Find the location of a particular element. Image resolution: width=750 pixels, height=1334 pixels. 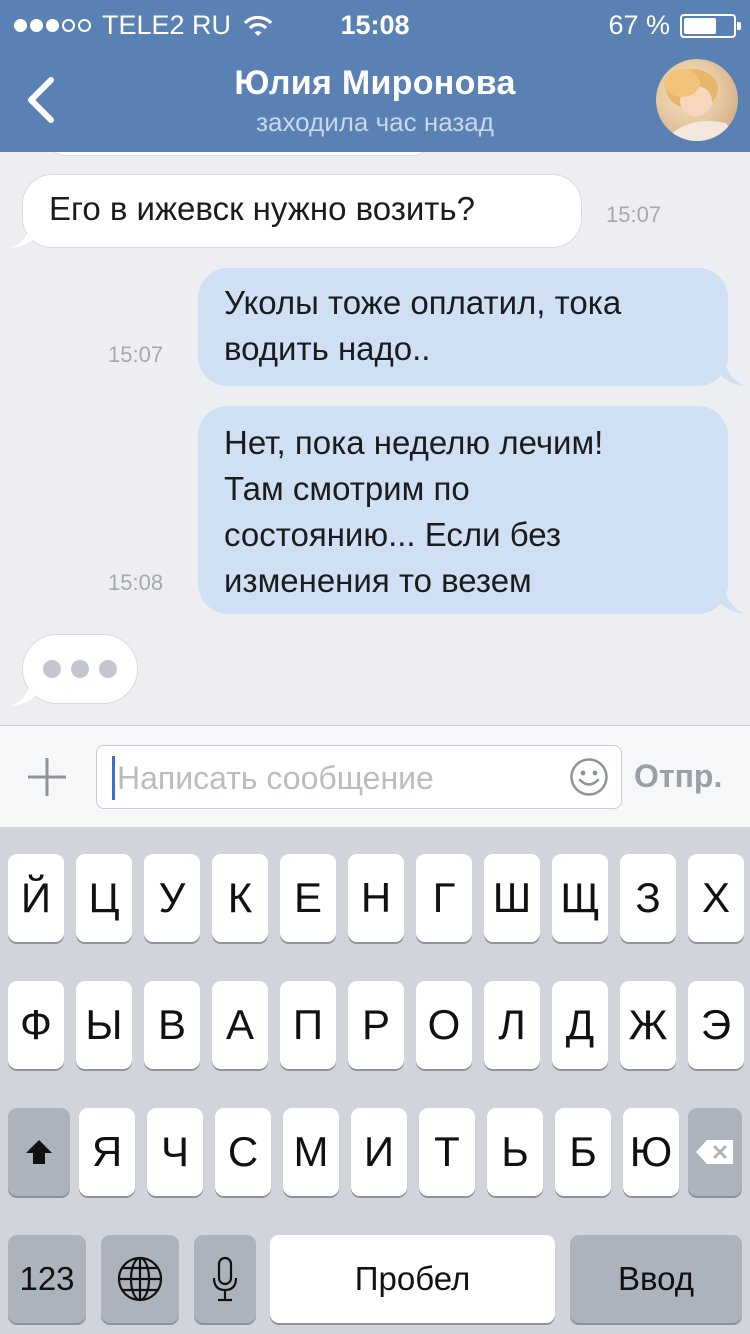

letter-key: А is located at coordinates (240, 1025).